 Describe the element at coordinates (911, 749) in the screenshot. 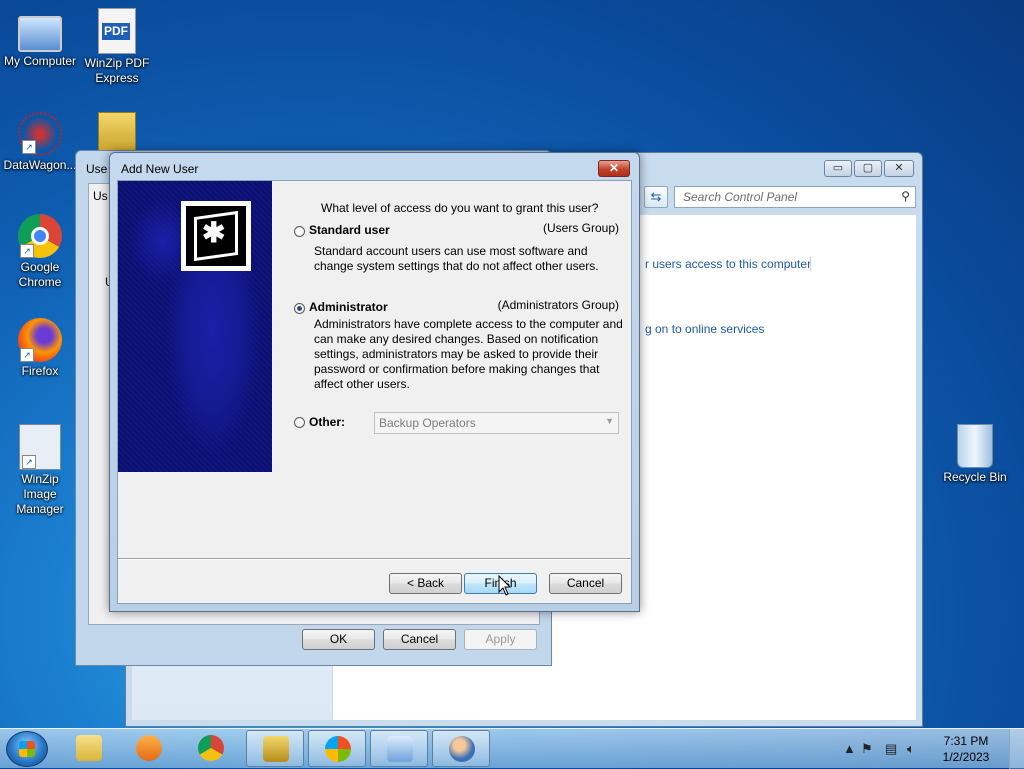

I see `volume-icon: 🔈︎` at that location.